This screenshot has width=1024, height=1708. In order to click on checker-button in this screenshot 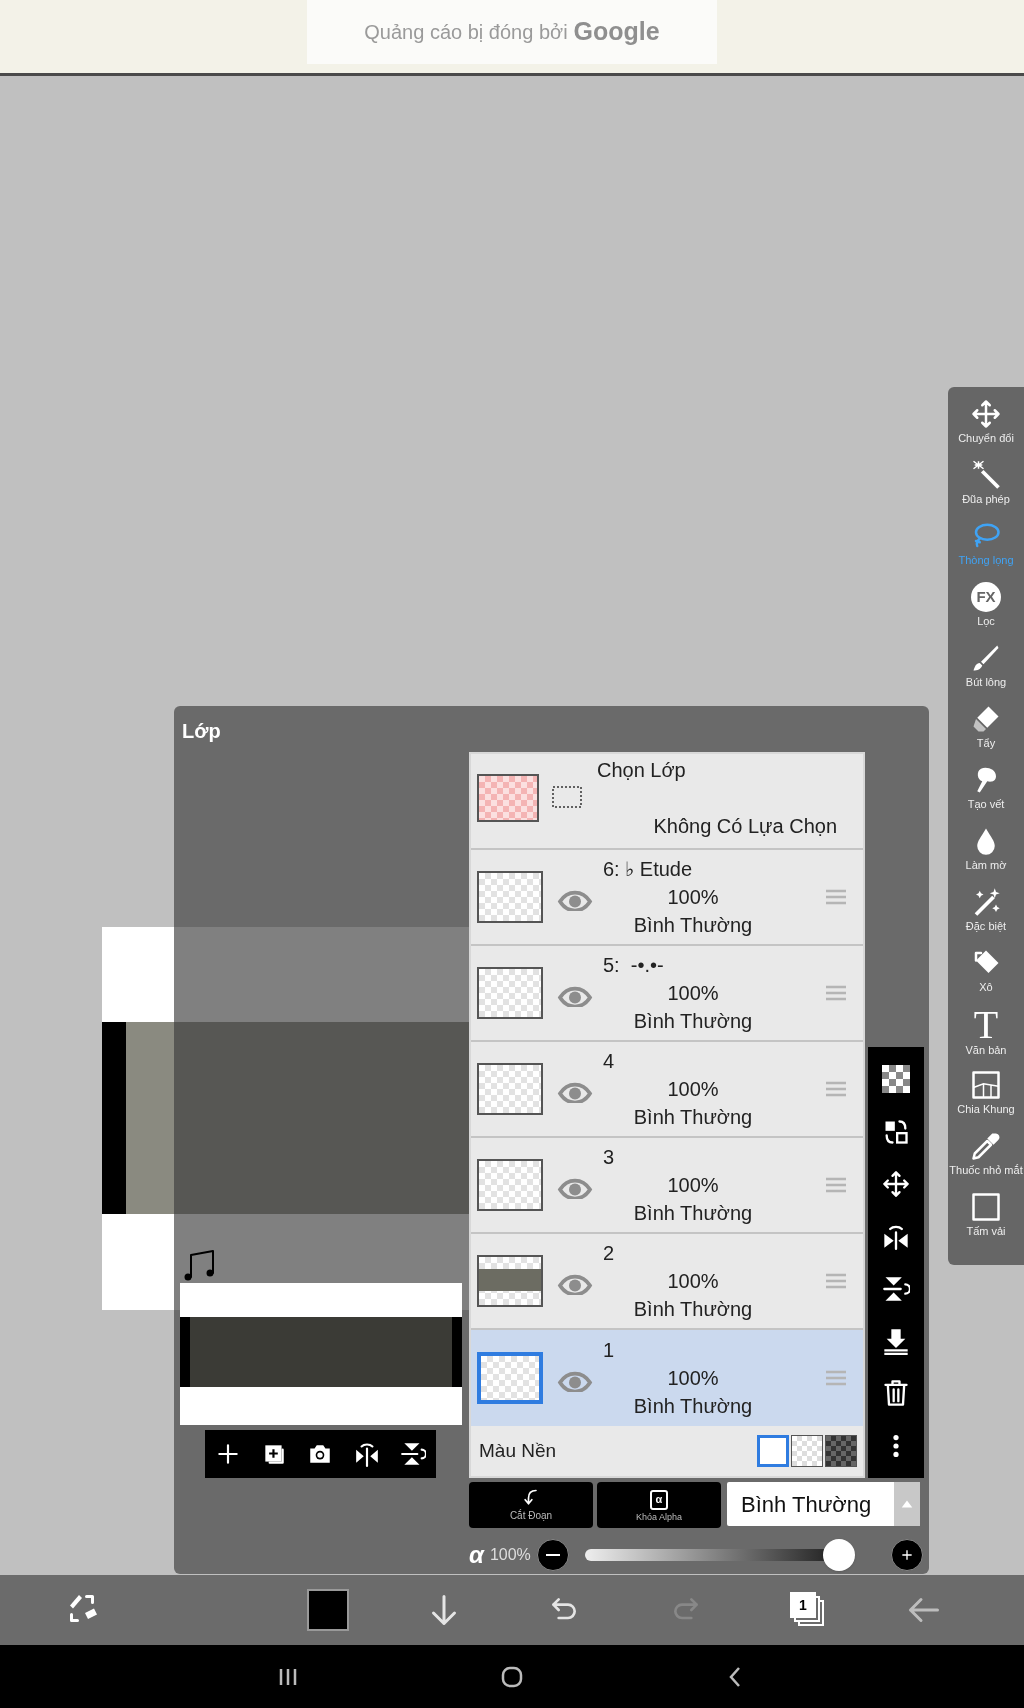, I will do `click(896, 1079)`.